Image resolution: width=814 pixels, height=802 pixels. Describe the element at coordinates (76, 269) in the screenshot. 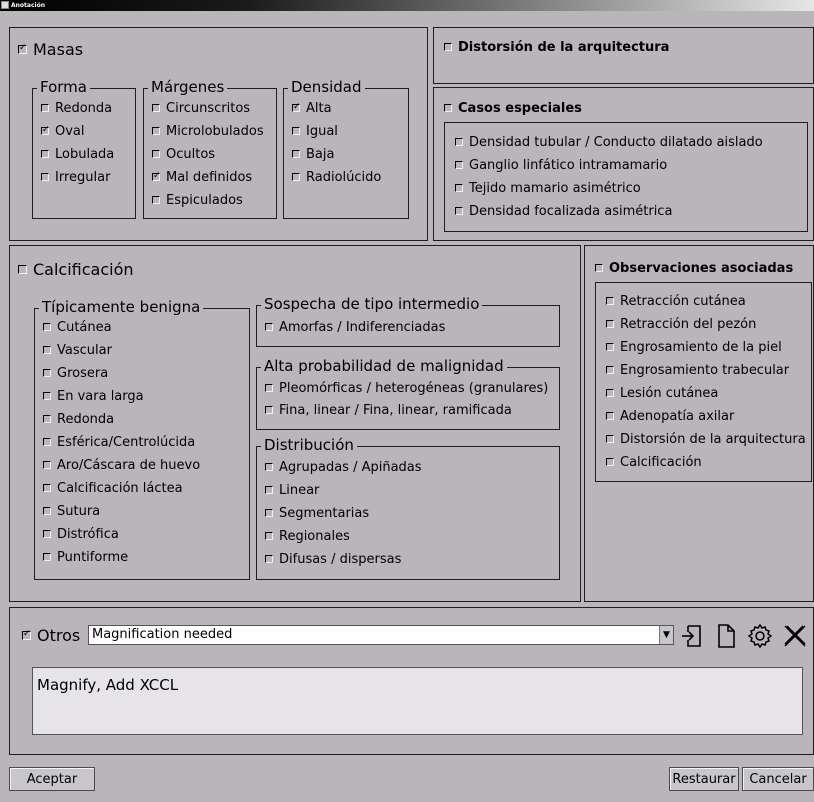

I see `calcificacion-checkbox: Calcificación` at that location.